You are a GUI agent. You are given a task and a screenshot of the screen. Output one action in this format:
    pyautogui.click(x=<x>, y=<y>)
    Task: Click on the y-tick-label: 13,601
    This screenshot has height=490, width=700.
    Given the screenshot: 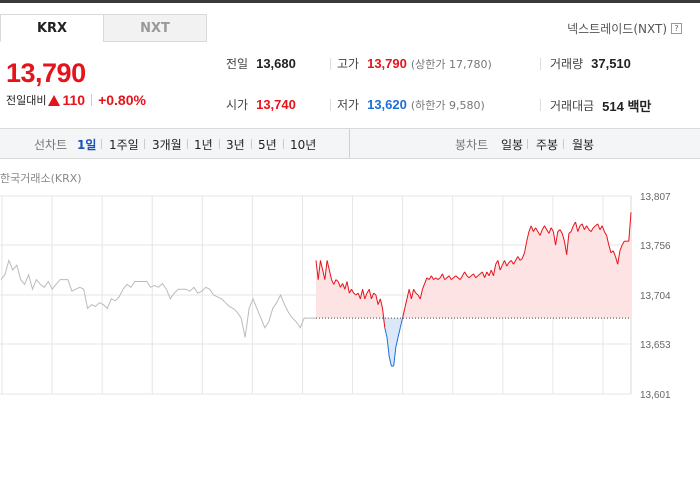 What is the action you would take?
    pyautogui.click(x=655, y=395)
    